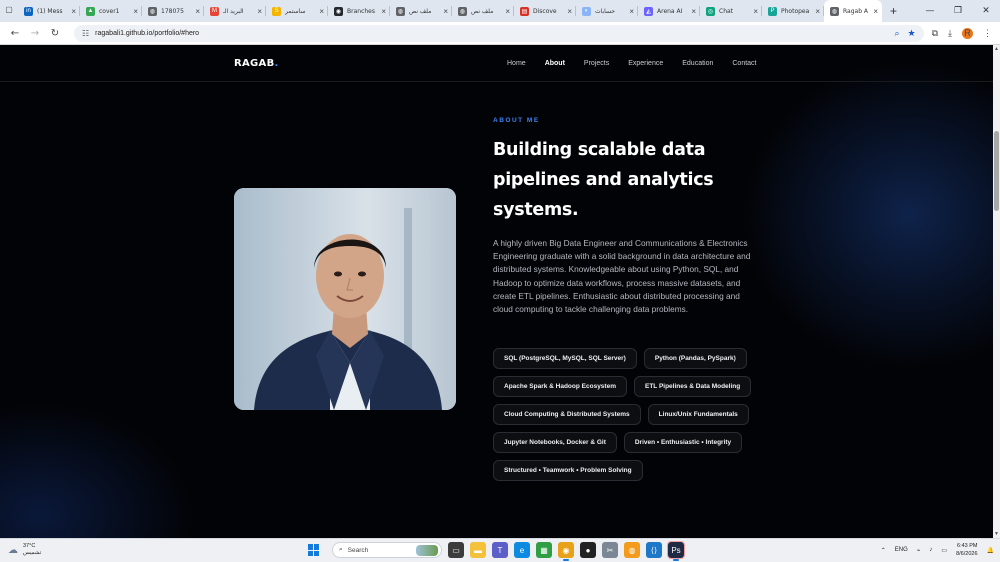 This screenshot has height=562, width=1000. What do you see at coordinates (544, 550) in the screenshot?
I see `store-icon: ▦` at bounding box center [544, 550].